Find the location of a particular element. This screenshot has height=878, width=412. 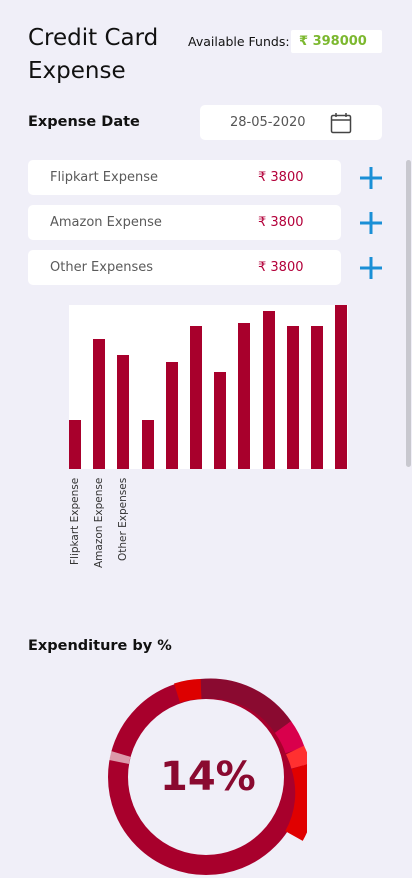

add-other-expense-plus-icon is located at coordinates (371, 268).